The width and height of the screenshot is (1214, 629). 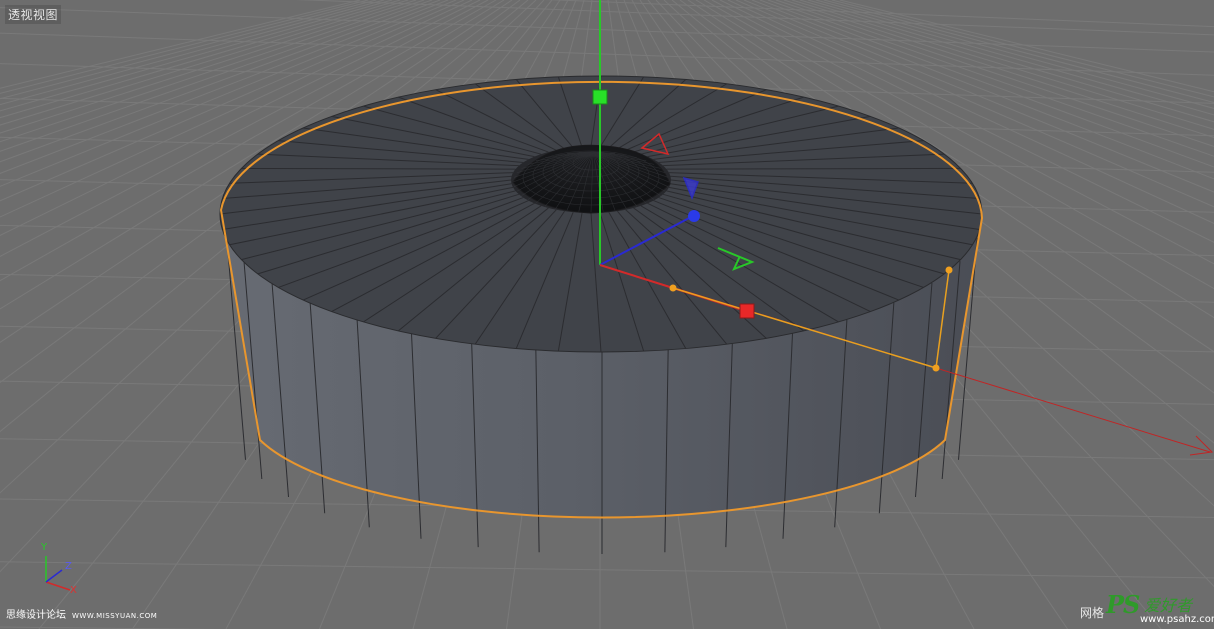 I want to click on watermark-psahz-url: www.psahz.com, so click(x=1177, y=619).